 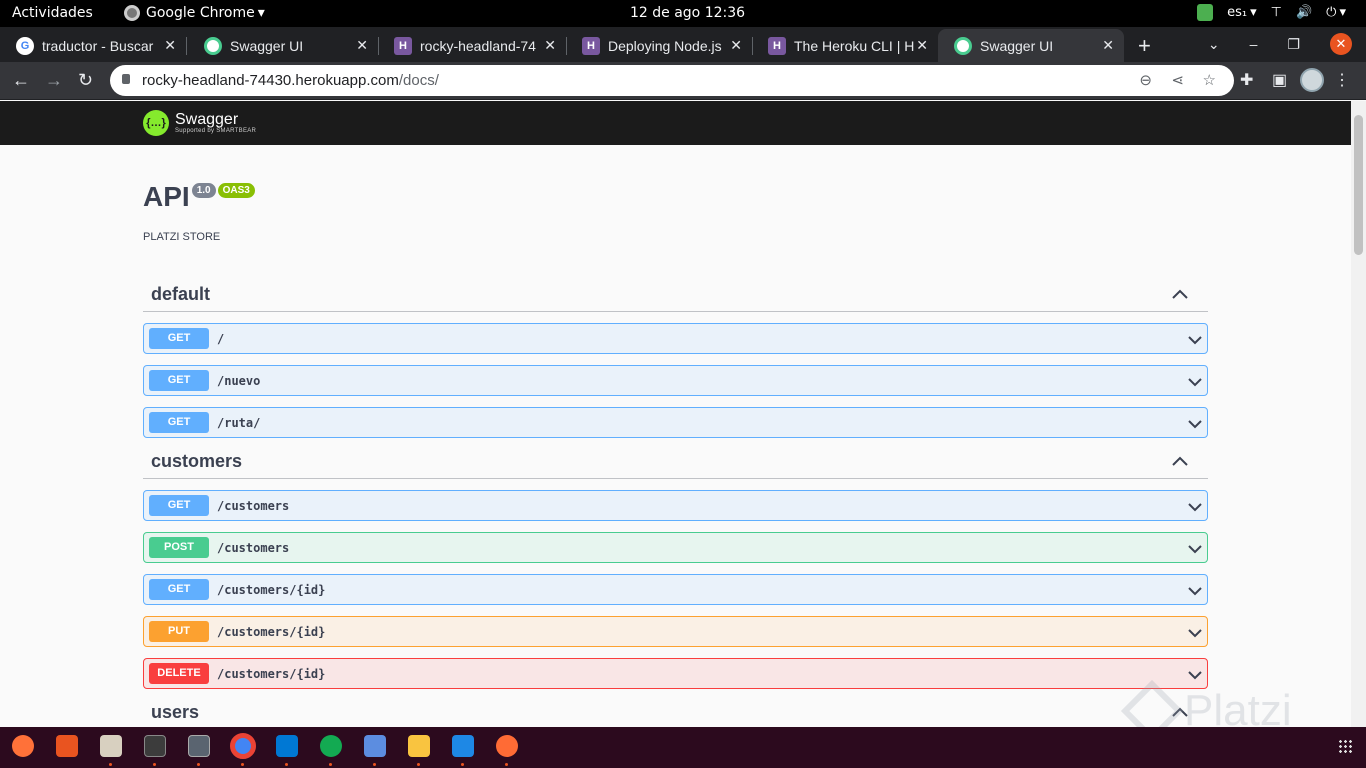 What do you see at coordinates (216, 131) in the screenshot?
I see `swagger-brand-sub: Supported by SMARTBEAR` at bounding box center [216, 131].